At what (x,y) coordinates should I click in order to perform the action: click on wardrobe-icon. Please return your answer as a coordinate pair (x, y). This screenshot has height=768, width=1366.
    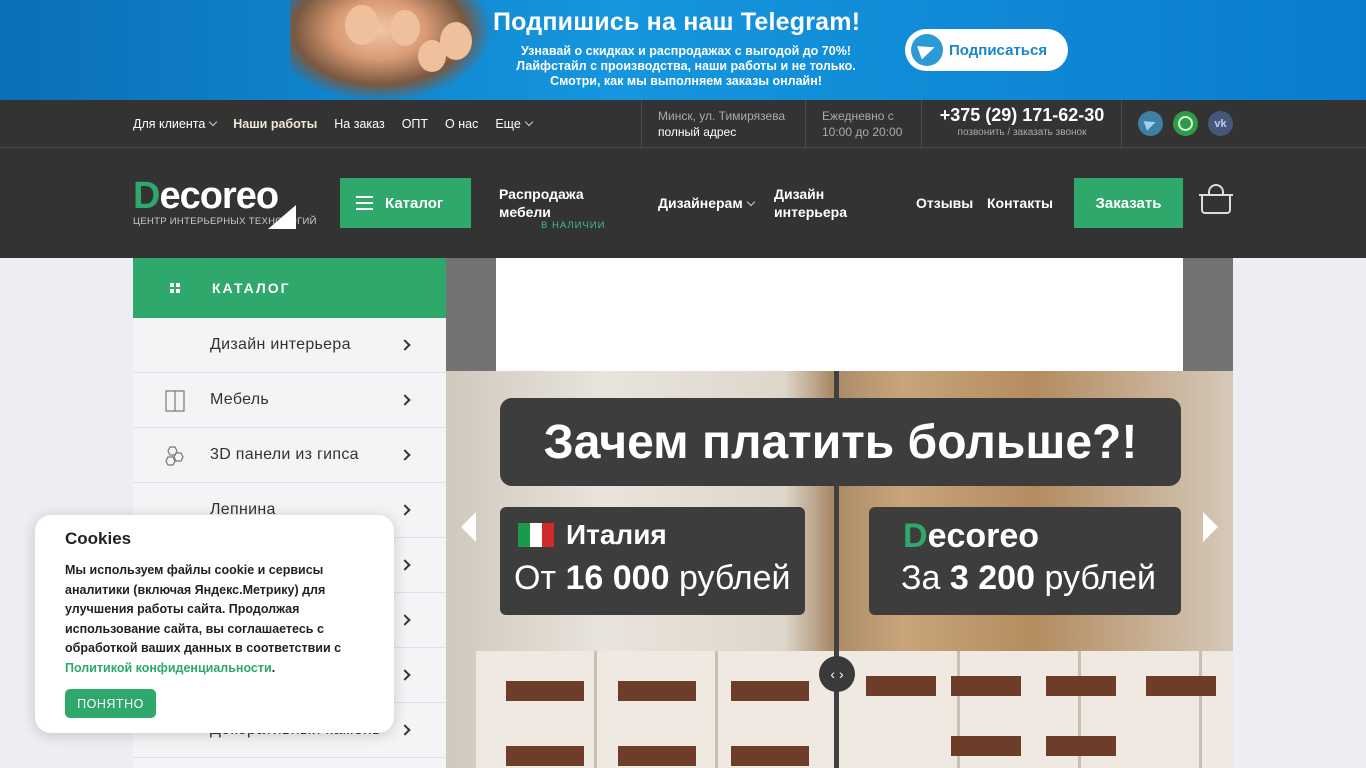
    Looking at the image, I should click on (175, 401).